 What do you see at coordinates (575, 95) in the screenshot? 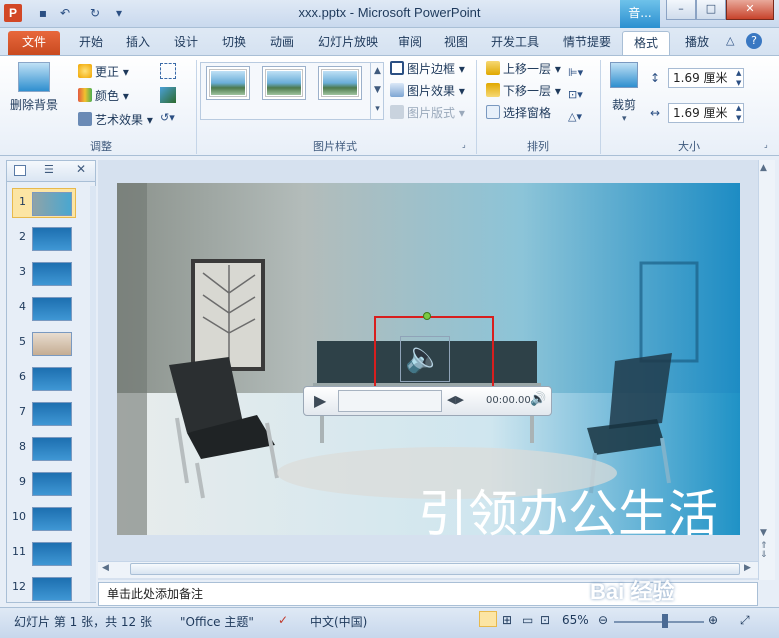
I see `align-rotate-icons: ⊫▾ ⊡▾ △▾` at bounding box center [575, 95].